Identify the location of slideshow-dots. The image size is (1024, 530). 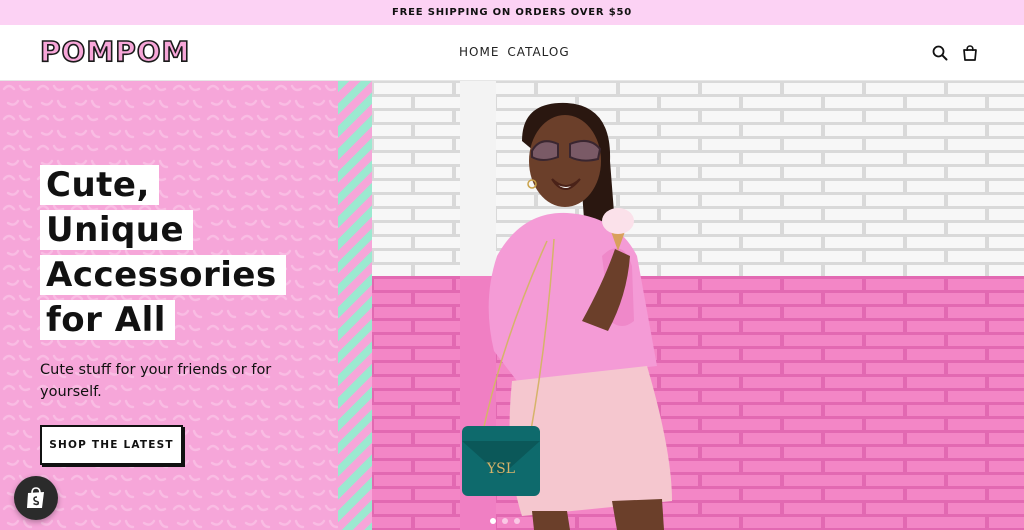
(505, 521).